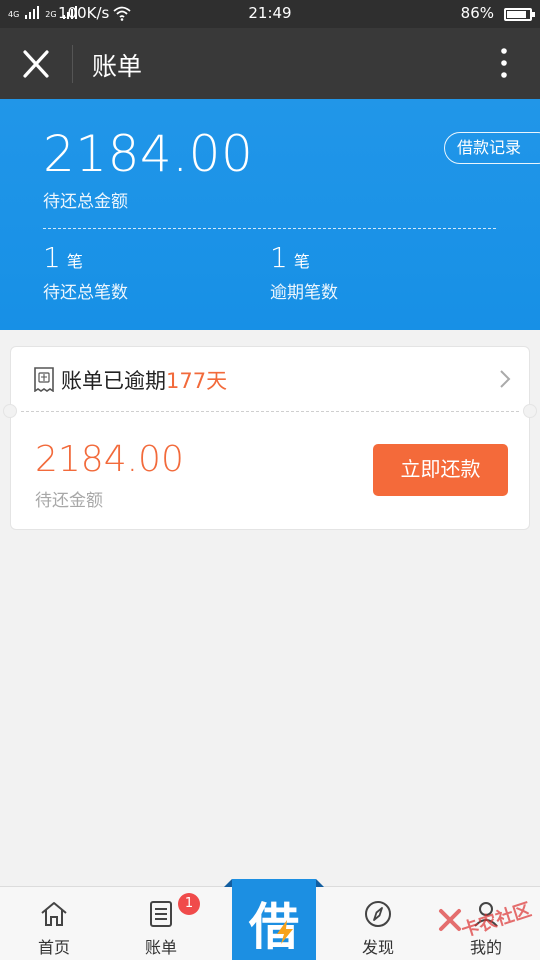 This screenshot has height=960, width=540. What do you see at coordinates (270, 379) in the screenshot?
I see `bill-card-header: 账单已逾期177天` at bounding box center [270, 379].